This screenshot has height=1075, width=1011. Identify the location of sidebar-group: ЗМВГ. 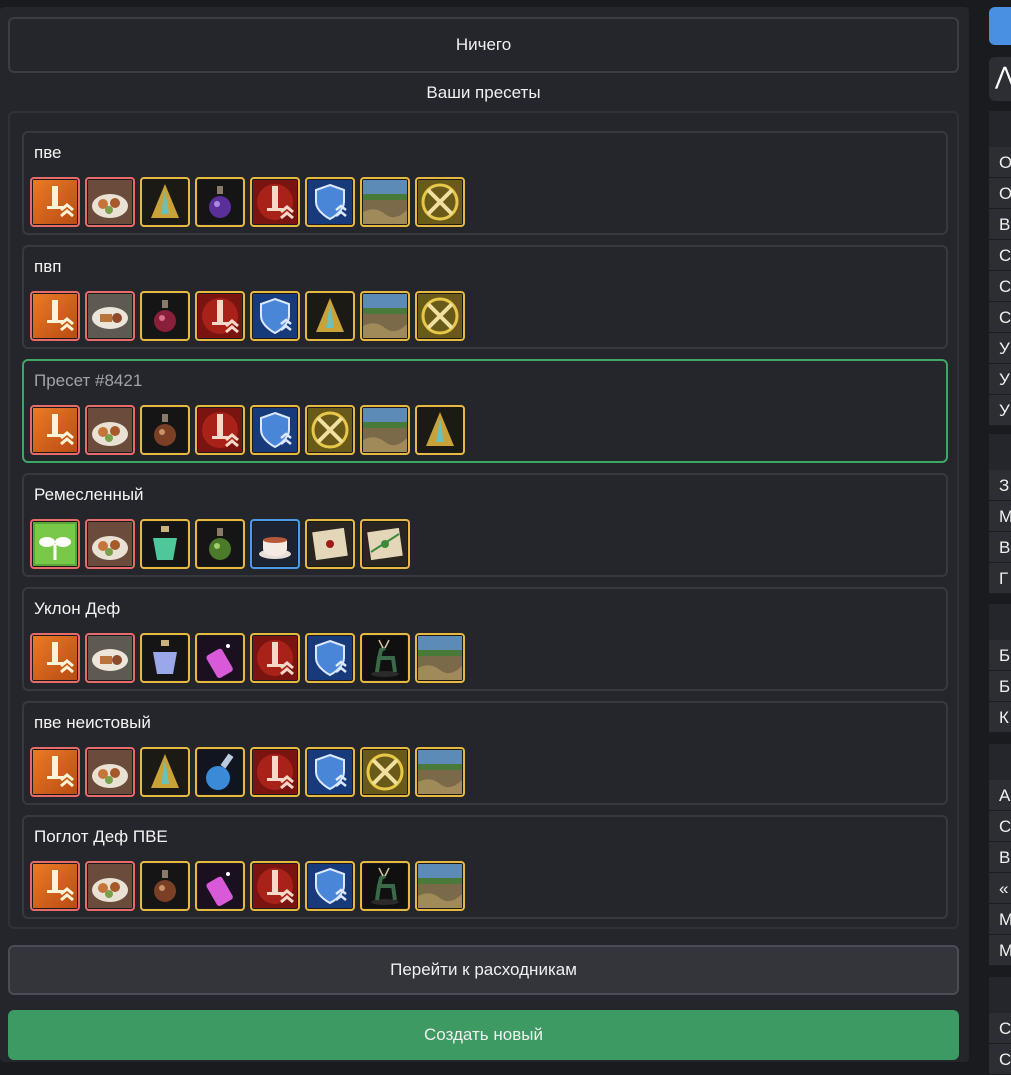
(1000, 514).